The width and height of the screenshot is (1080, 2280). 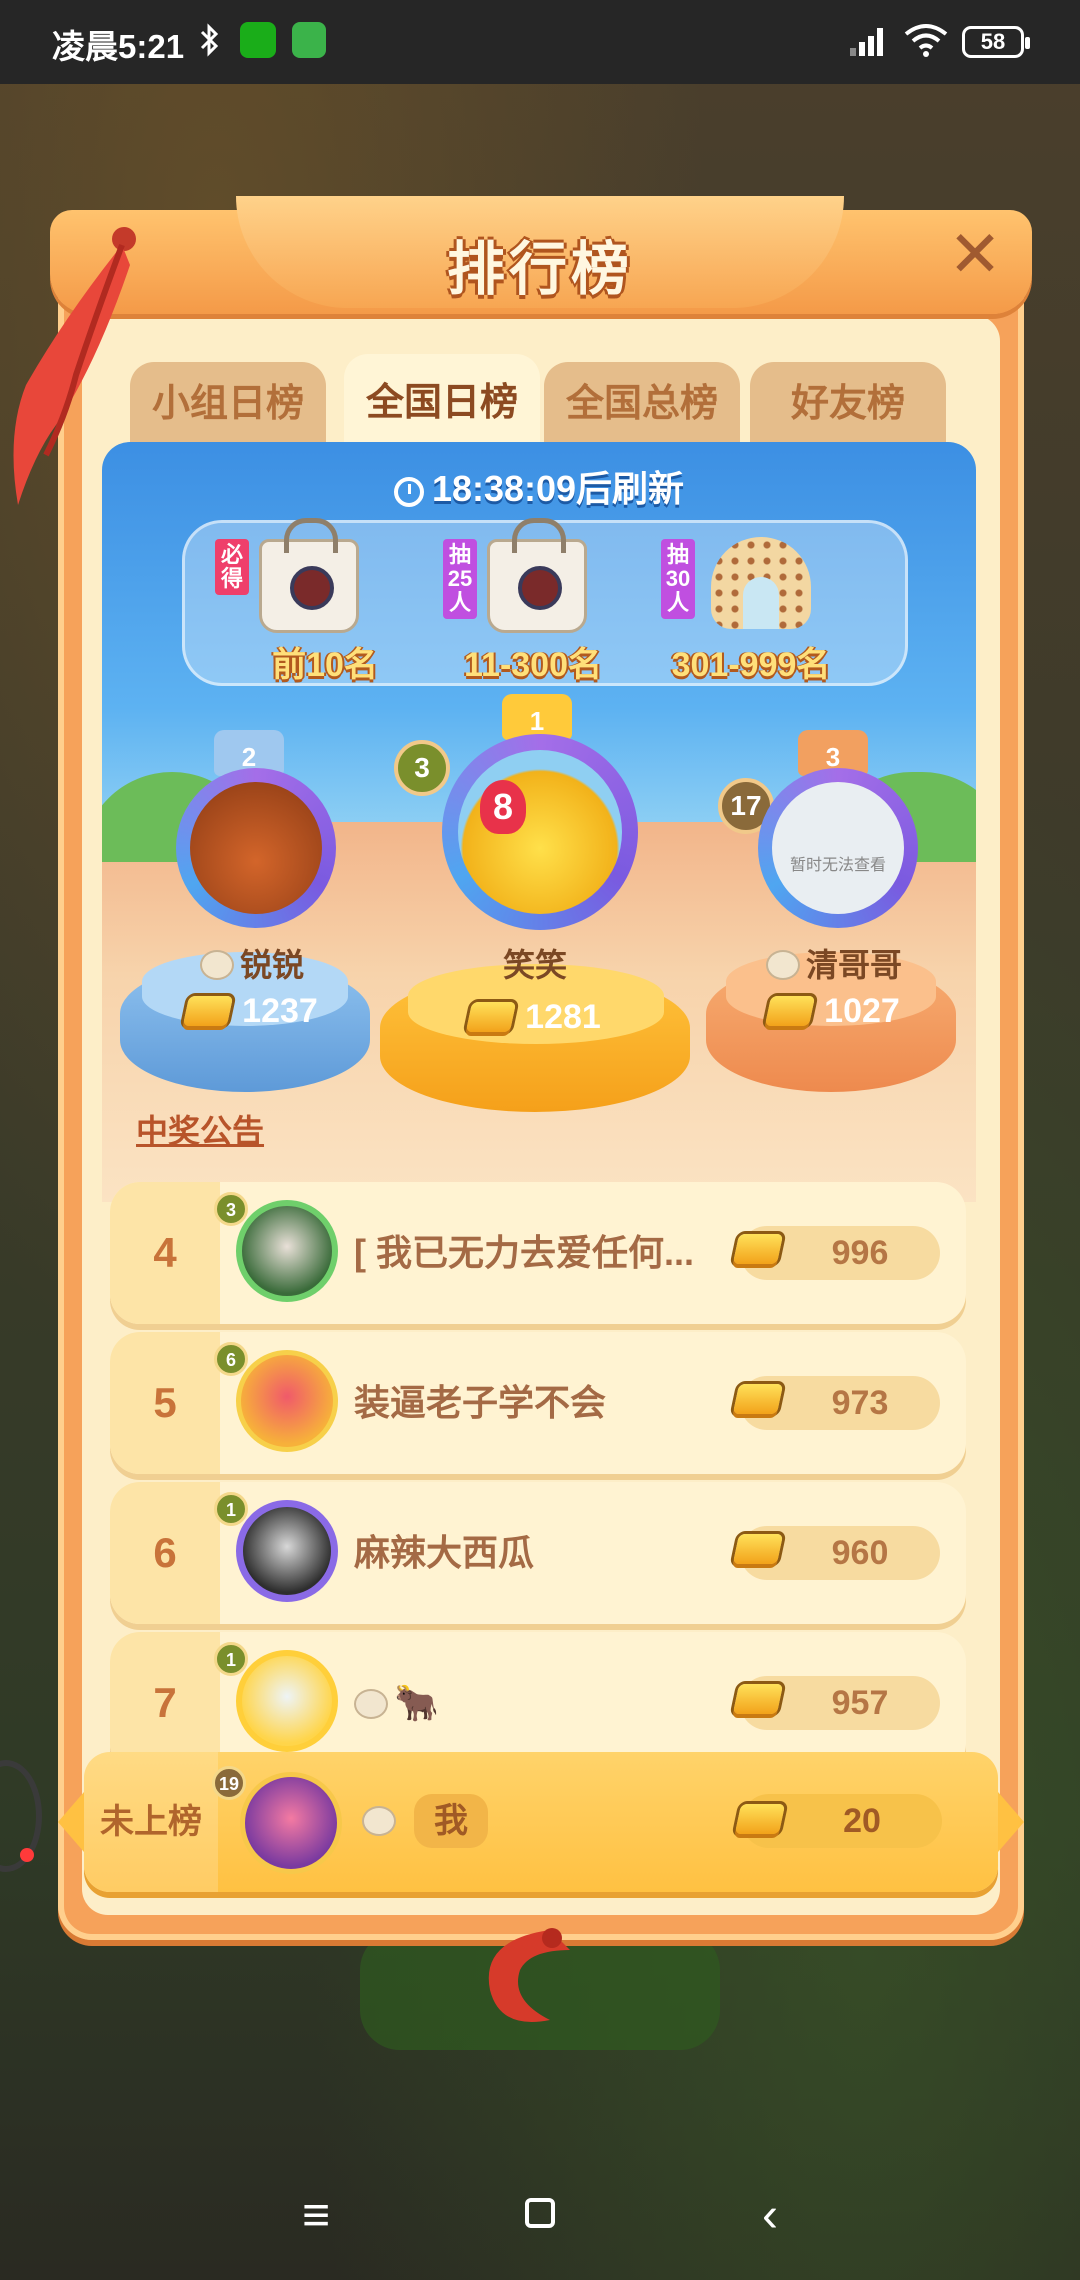 I want to click on battery-icon: 58, so click(x=996, y=42).